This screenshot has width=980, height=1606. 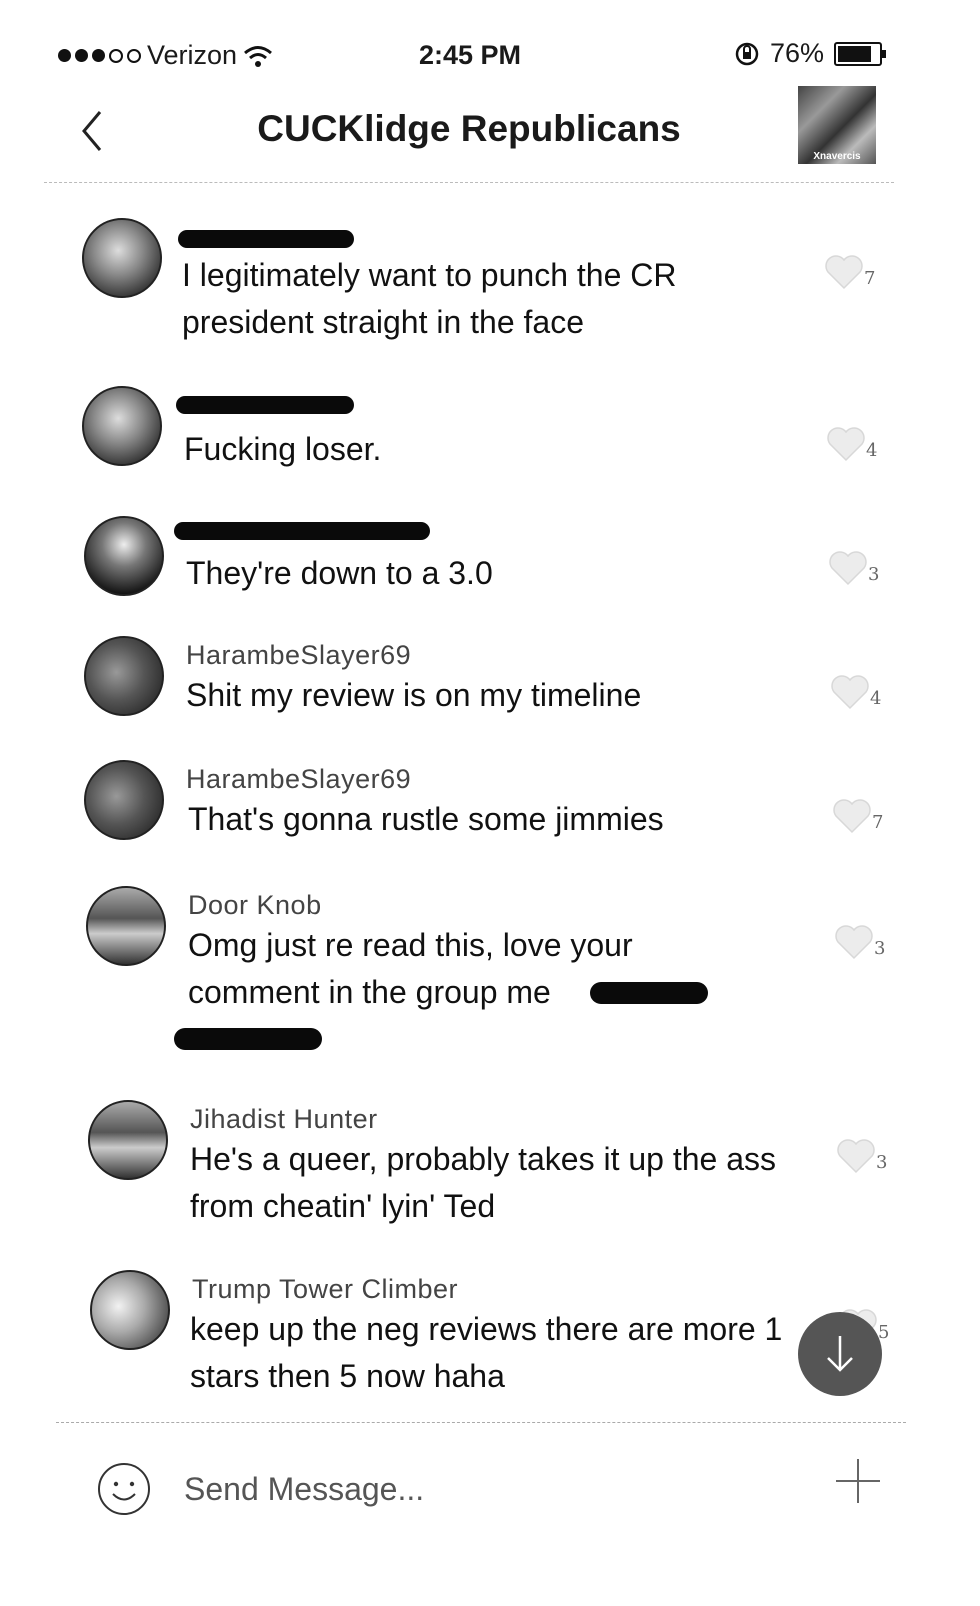 What do you see at coordinates (339, 573) in the screenshot?
I see `message-text: They're down to a 3.0` at bounding box center [339, 573].